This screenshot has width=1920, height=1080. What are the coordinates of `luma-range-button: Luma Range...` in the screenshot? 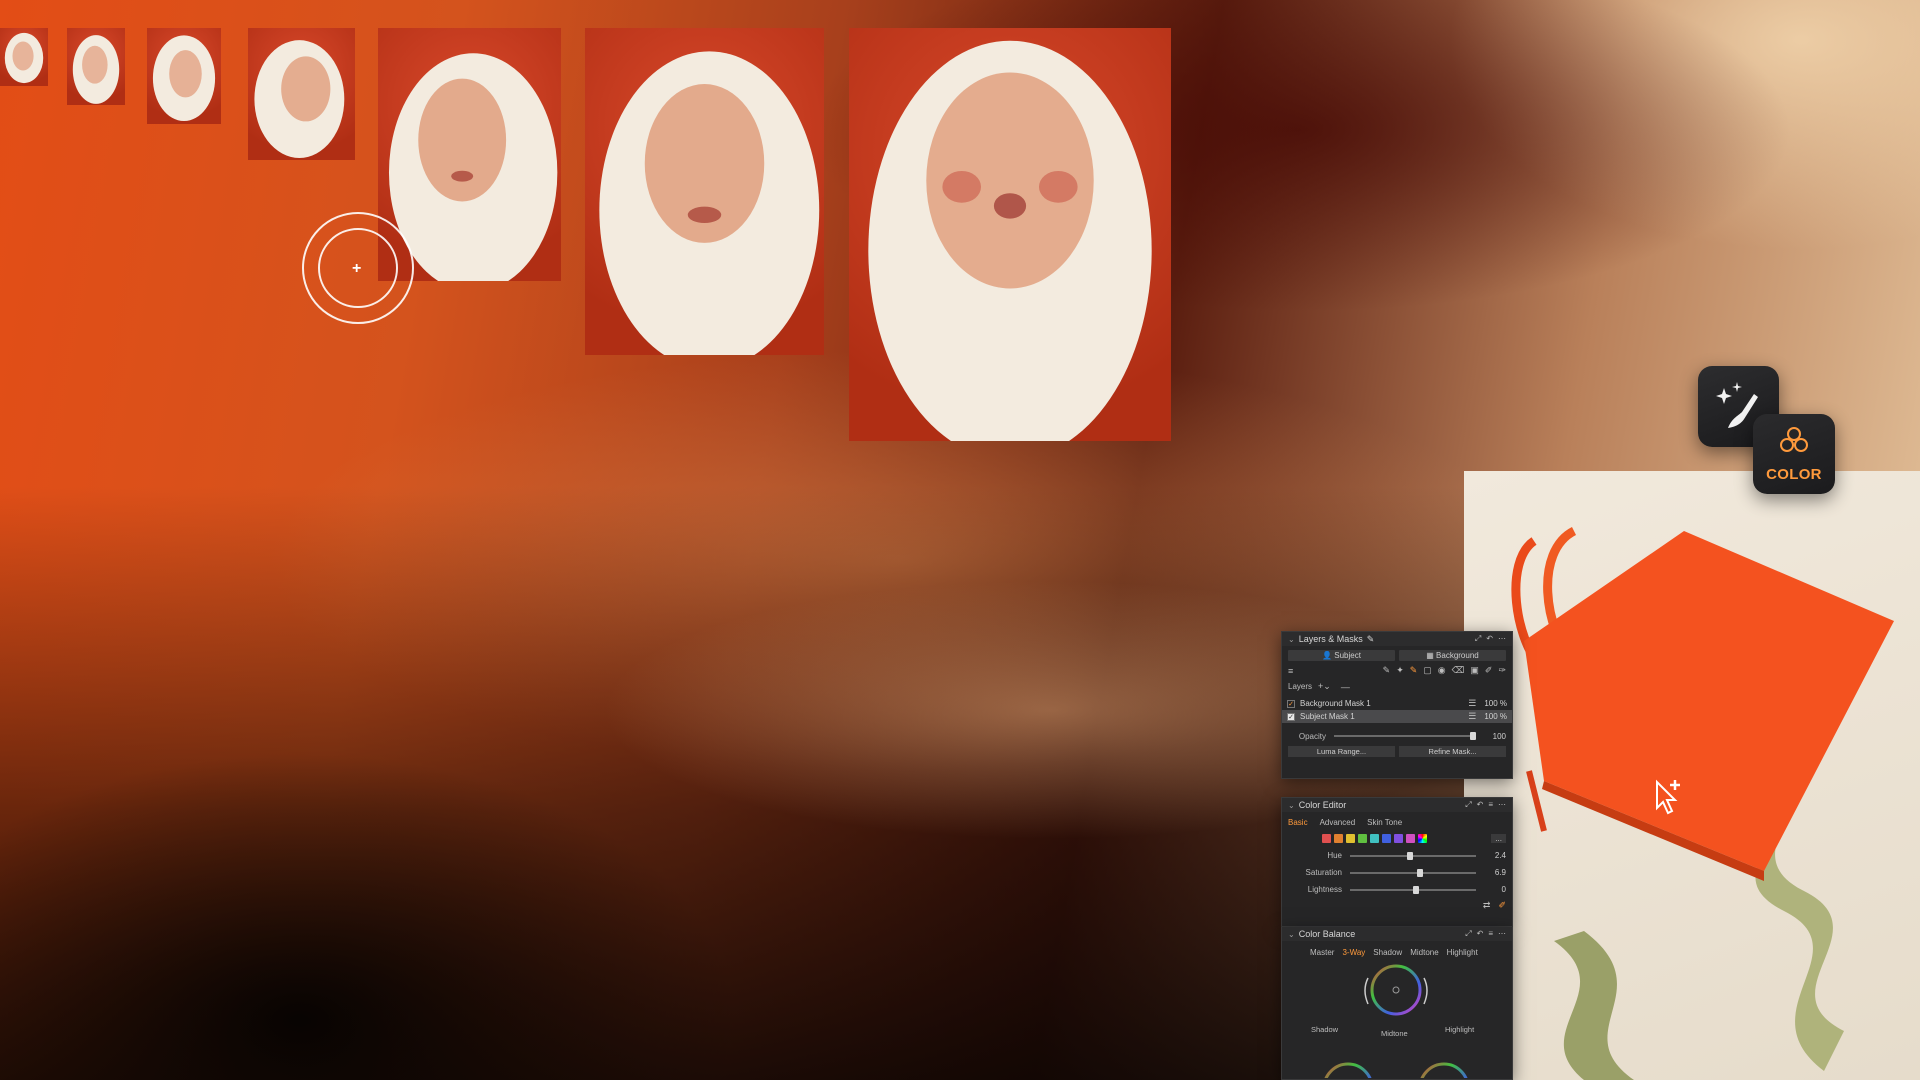 It's located at (1341, 751).